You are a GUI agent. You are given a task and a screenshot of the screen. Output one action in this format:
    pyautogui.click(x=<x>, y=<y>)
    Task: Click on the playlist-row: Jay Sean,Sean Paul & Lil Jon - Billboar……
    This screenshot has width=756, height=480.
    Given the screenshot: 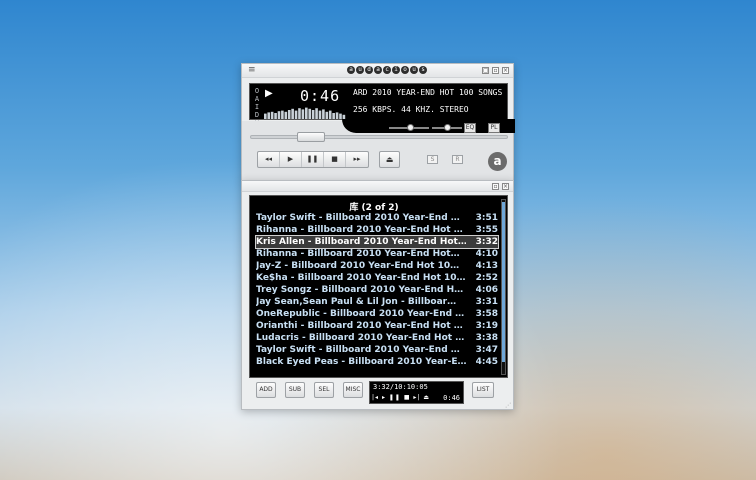 What is the action you would take?
    pyautogui.click(x=377, y=302)
    